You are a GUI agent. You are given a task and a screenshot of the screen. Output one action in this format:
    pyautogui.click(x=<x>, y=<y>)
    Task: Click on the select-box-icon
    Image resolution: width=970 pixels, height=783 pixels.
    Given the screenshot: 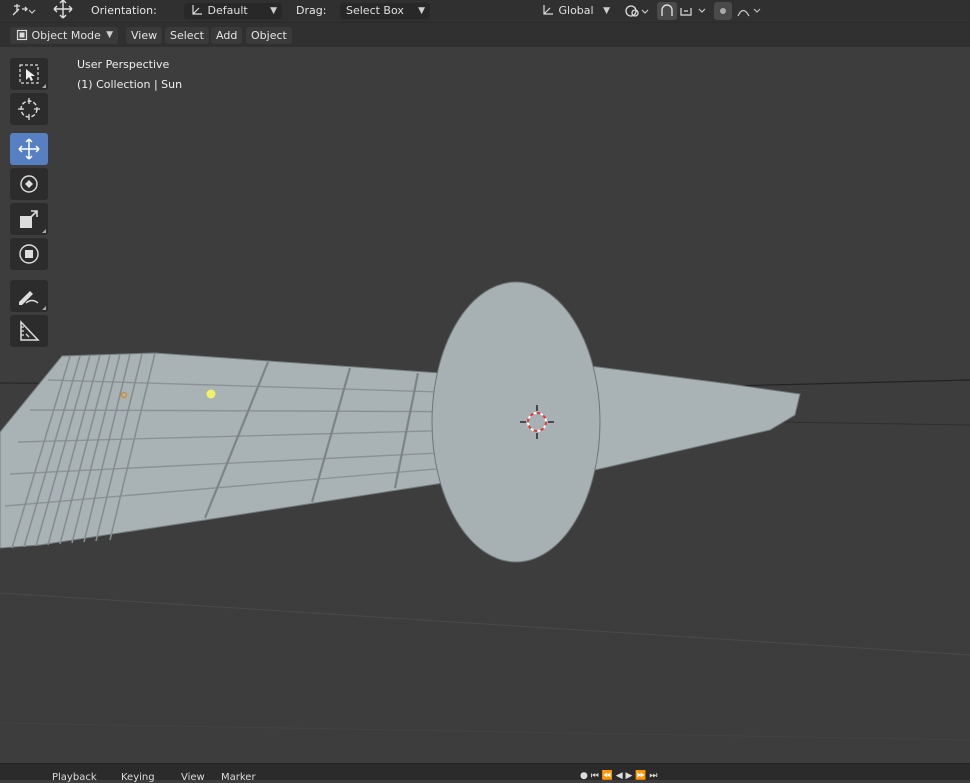 What is the action you would take?
    pyautogui.click(x=29, y=74)
    